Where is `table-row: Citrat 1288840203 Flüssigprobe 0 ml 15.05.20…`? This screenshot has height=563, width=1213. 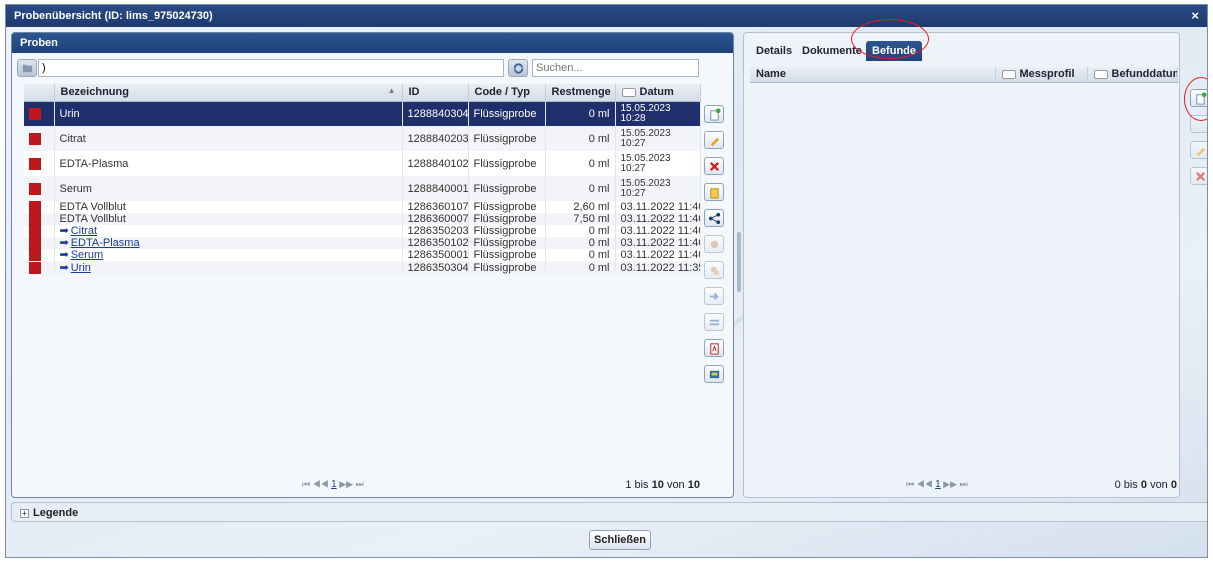 table-row: Citrat 1288840203 Flüssigprobe 0 ml 15.05.20… is located at coordinates (362, 138).